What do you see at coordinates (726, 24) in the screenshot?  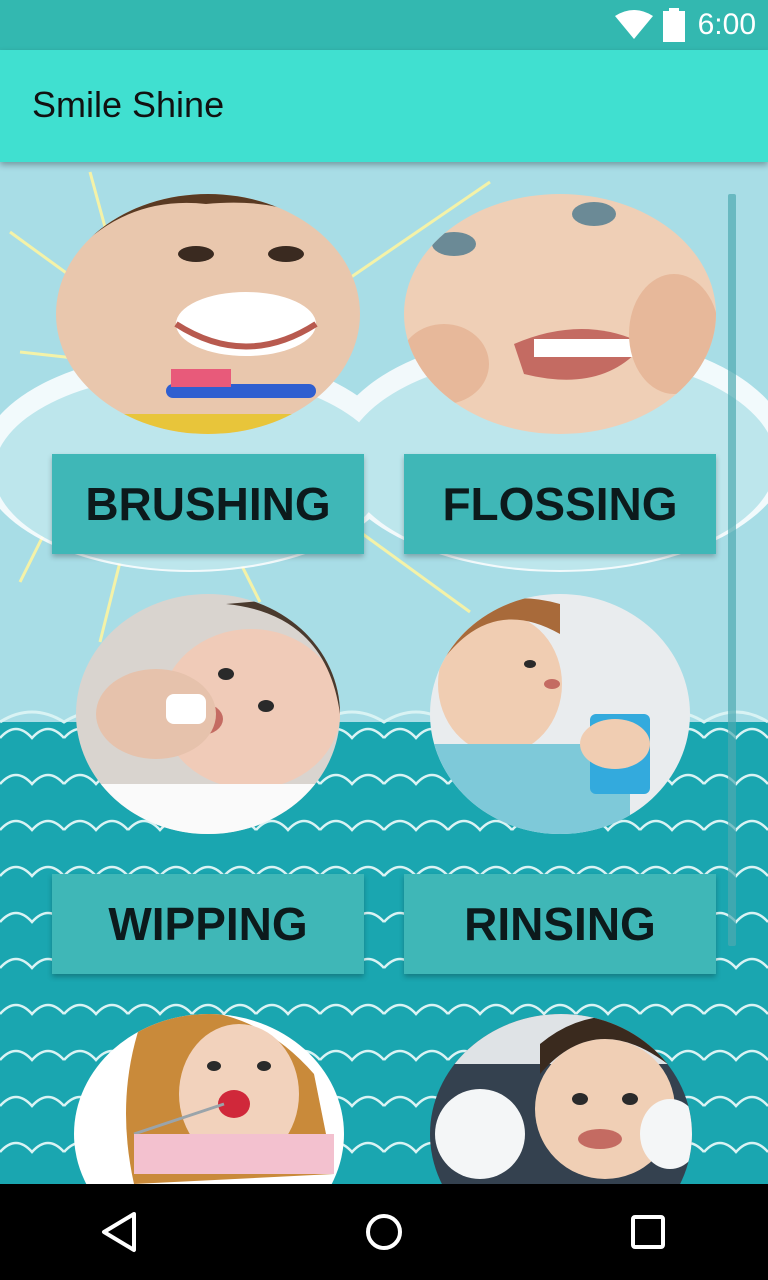 I see `status-time: 6:00` at bounding box center [726, 24].